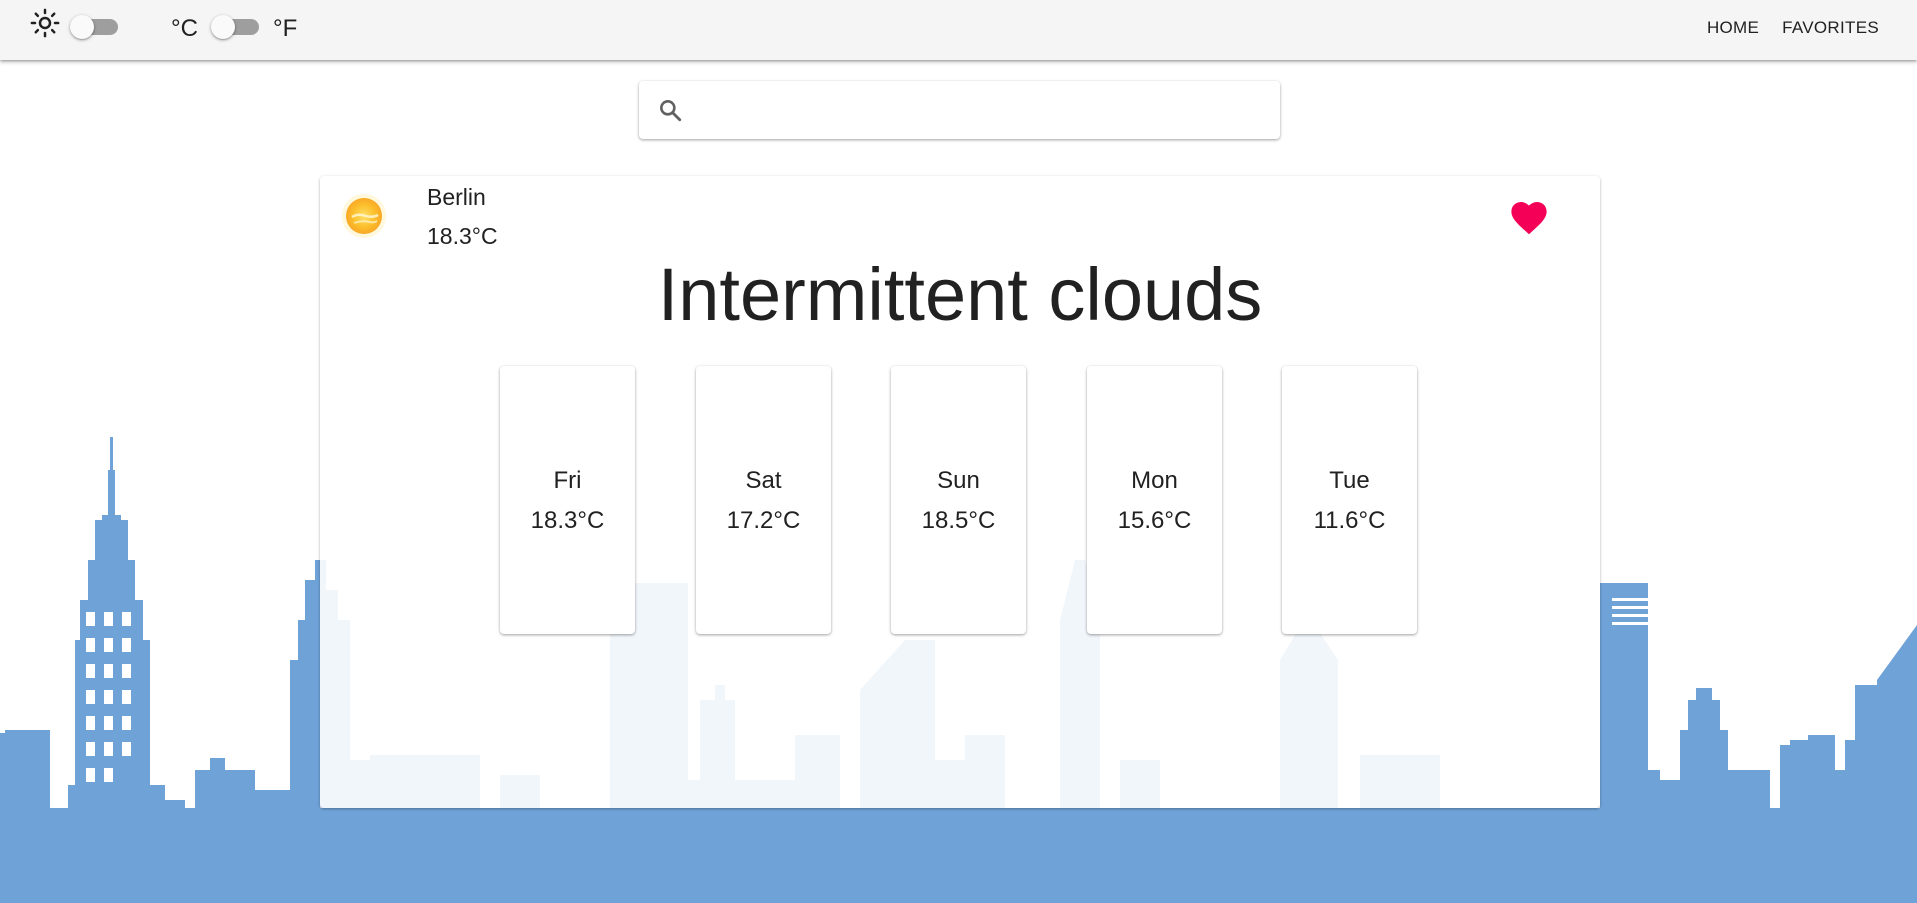 Image resolution: width=1917 pixels, height=903 pixels. I want to click on forecast-day-name: Mon, so click(1154, 480).